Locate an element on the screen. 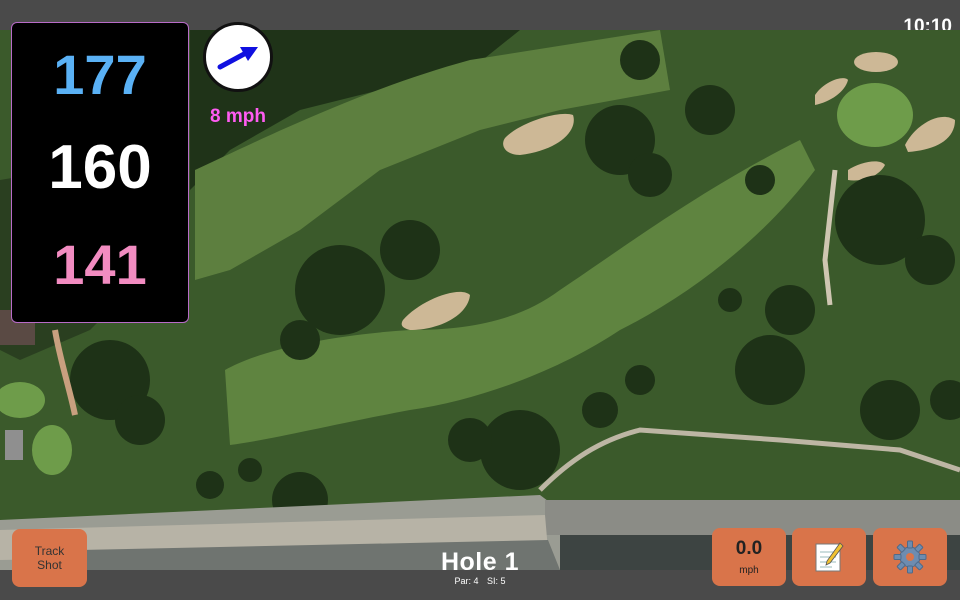 The image size is (960, 600). settings-button is located at coordinates (910, 557).